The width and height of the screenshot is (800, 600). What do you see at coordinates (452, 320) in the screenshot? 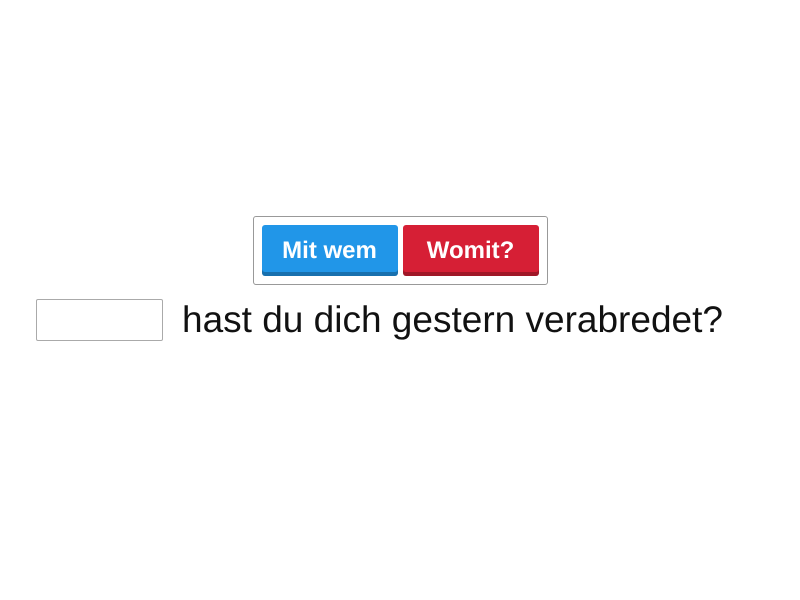
I see `sentence-text: hast du dich gestern verabredet?` at bounding box center [452, 320].